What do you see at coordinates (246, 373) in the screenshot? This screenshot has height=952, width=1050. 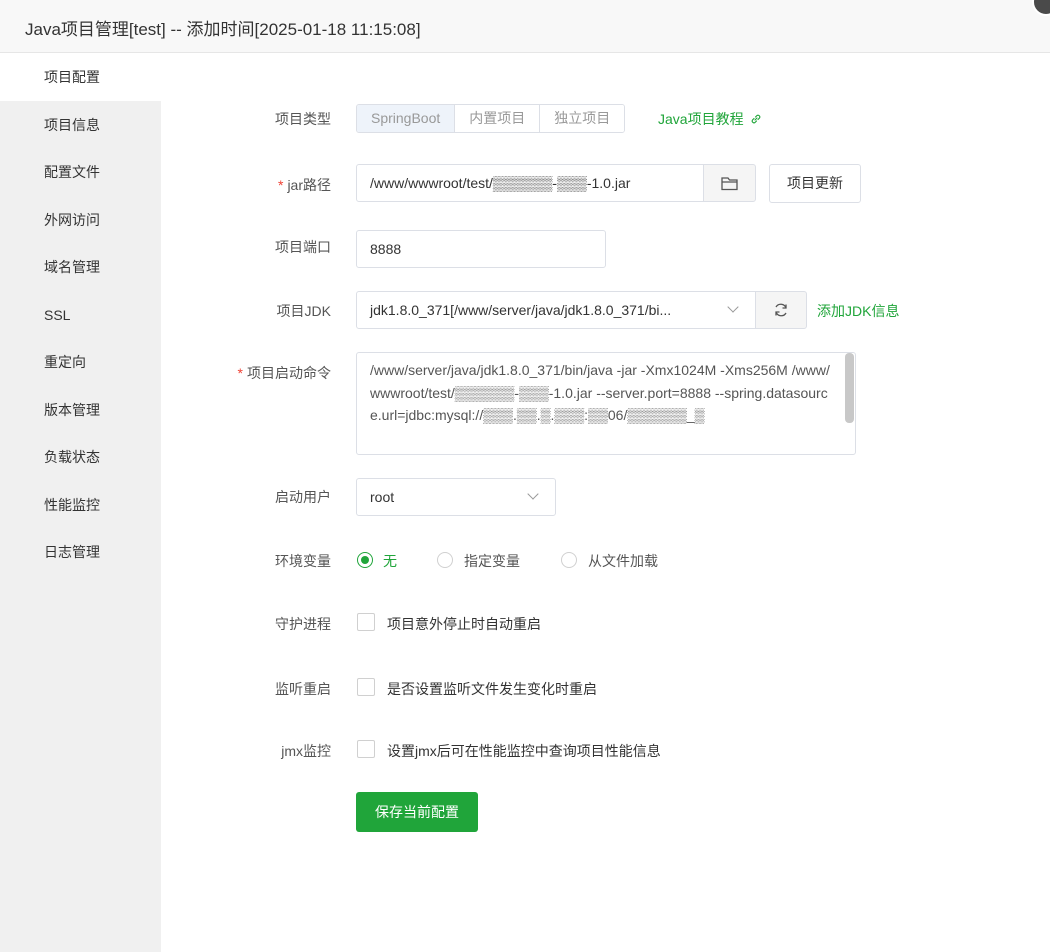 I see `start-command-label: * 项目启动命令` at bounding box center [246, 373].